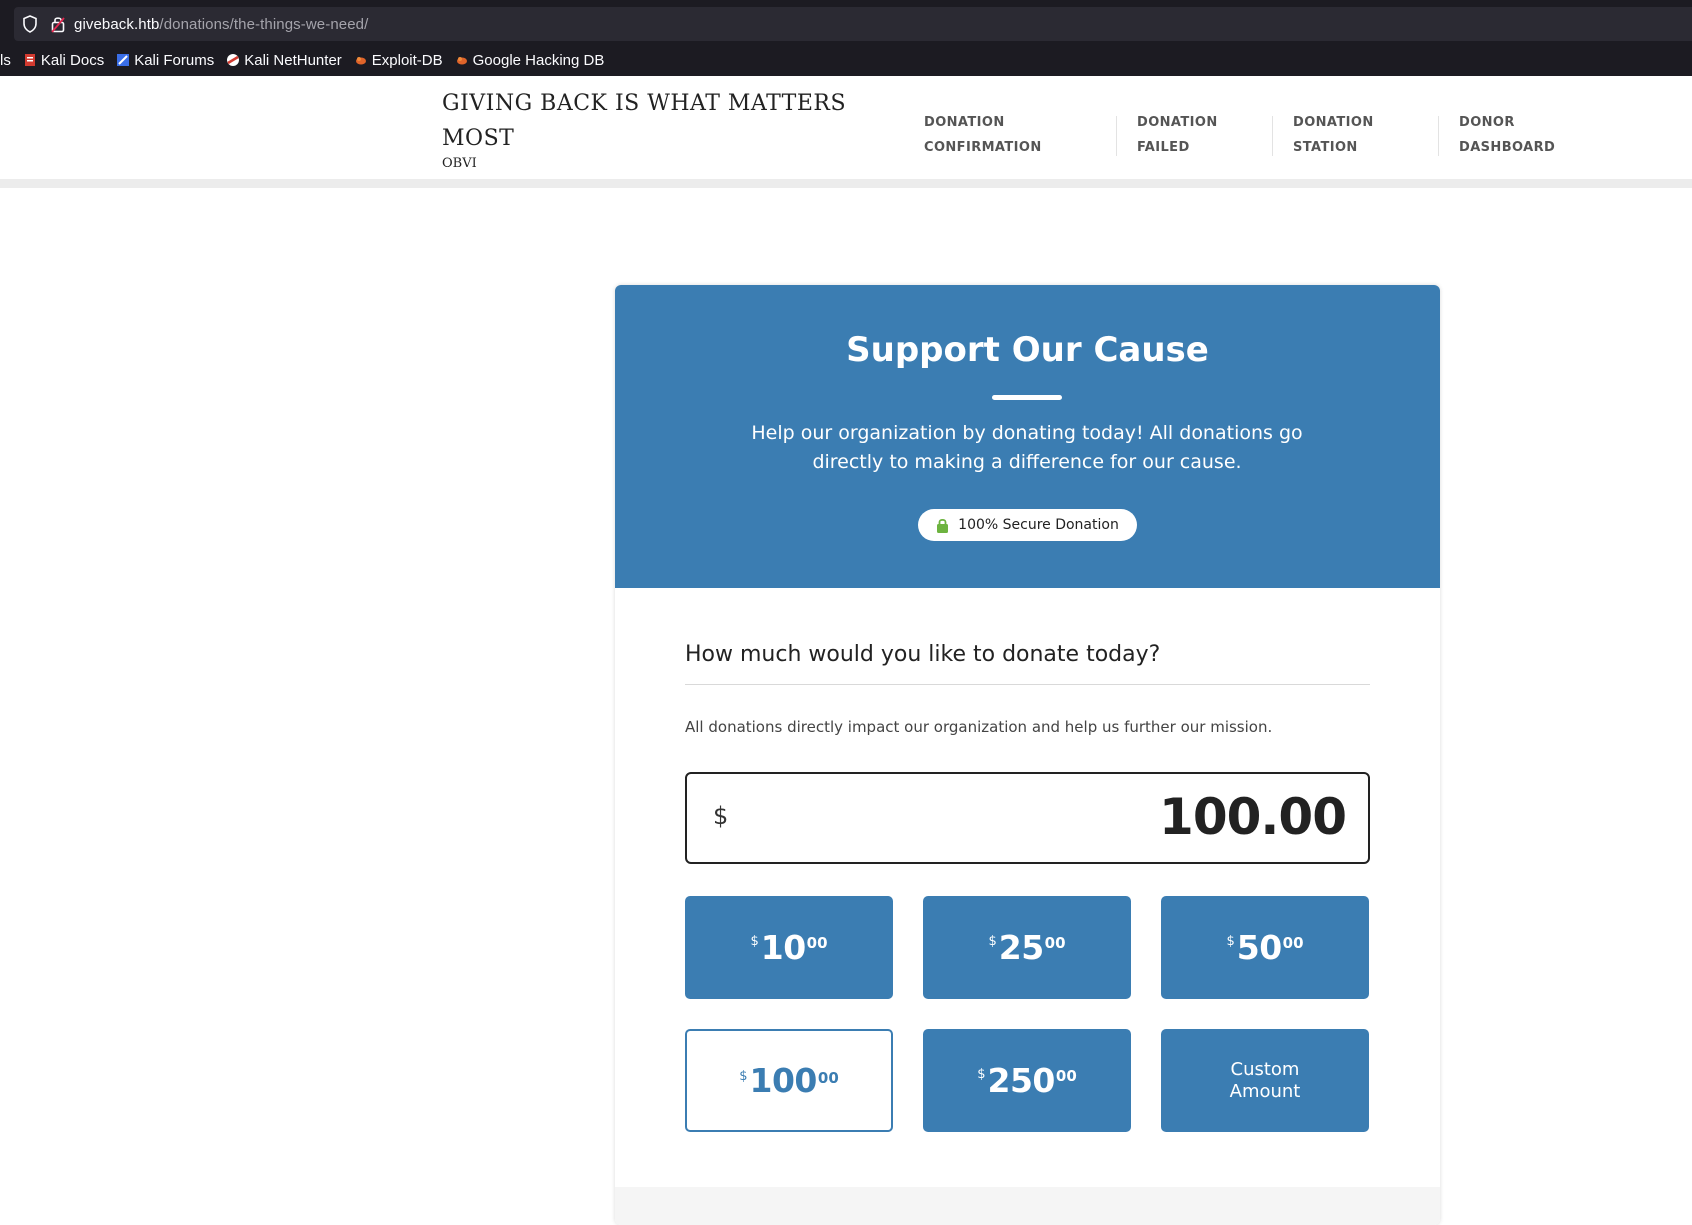  What do you see at coordinates (1177, 135) in the screenshot?
I see `nav-donation-failed: DONATION FAILED` at bounding box center [1177, 135].